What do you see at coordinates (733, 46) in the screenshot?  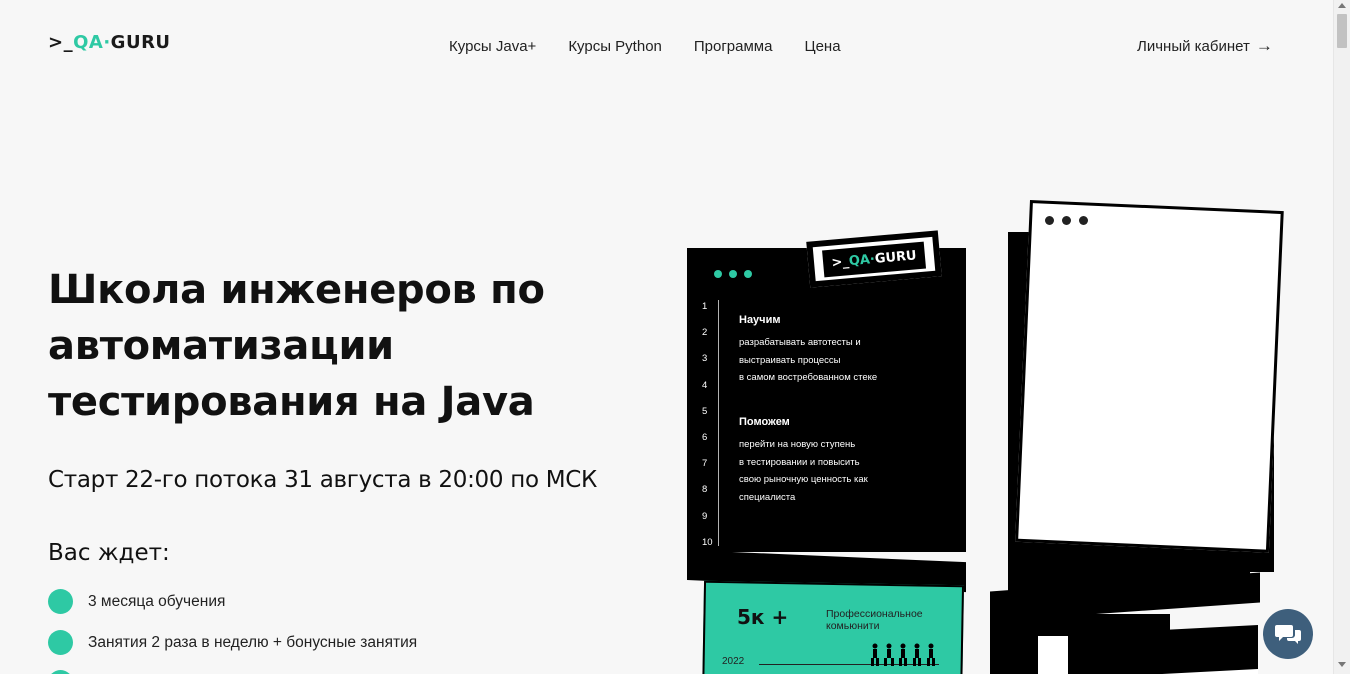 I see `nav-program: Программа` at bounding box center [733, 46].